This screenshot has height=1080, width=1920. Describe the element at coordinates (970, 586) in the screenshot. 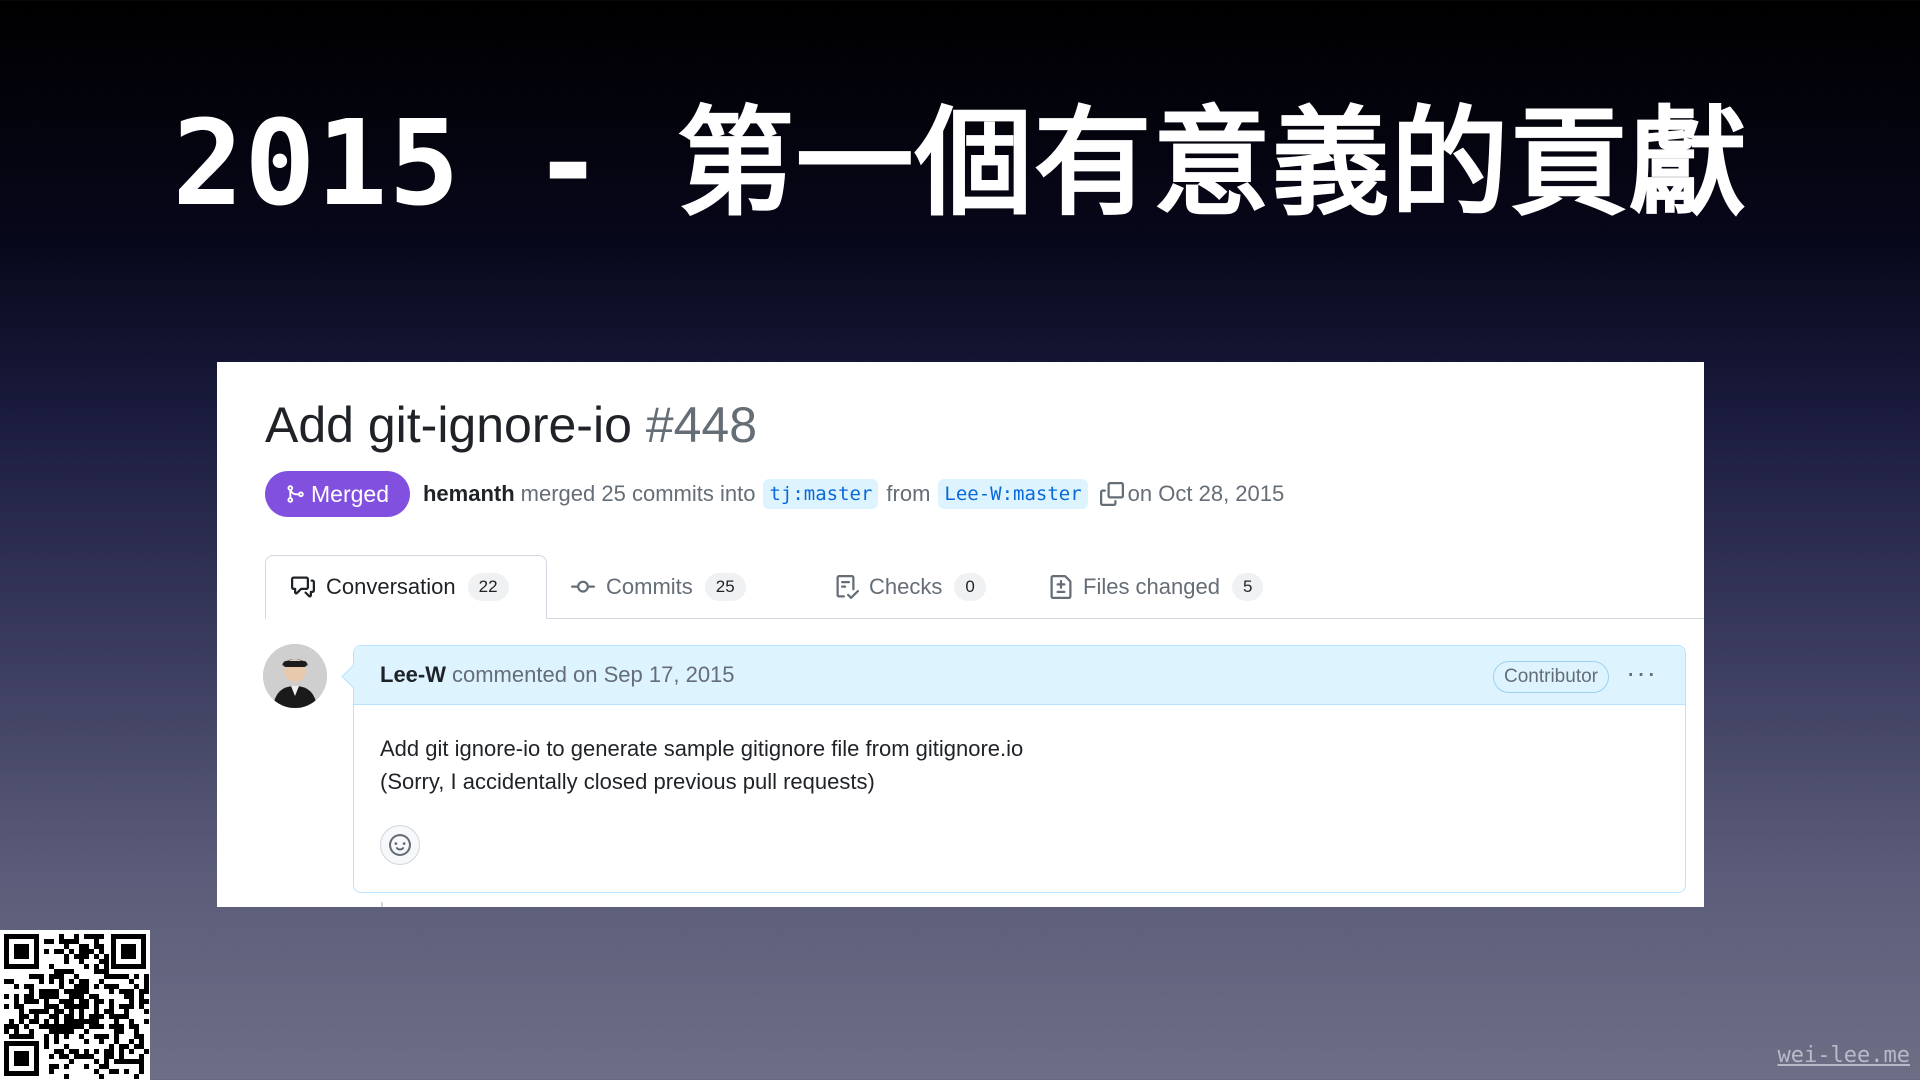

I see `tab-checks-count: 0` at that location.